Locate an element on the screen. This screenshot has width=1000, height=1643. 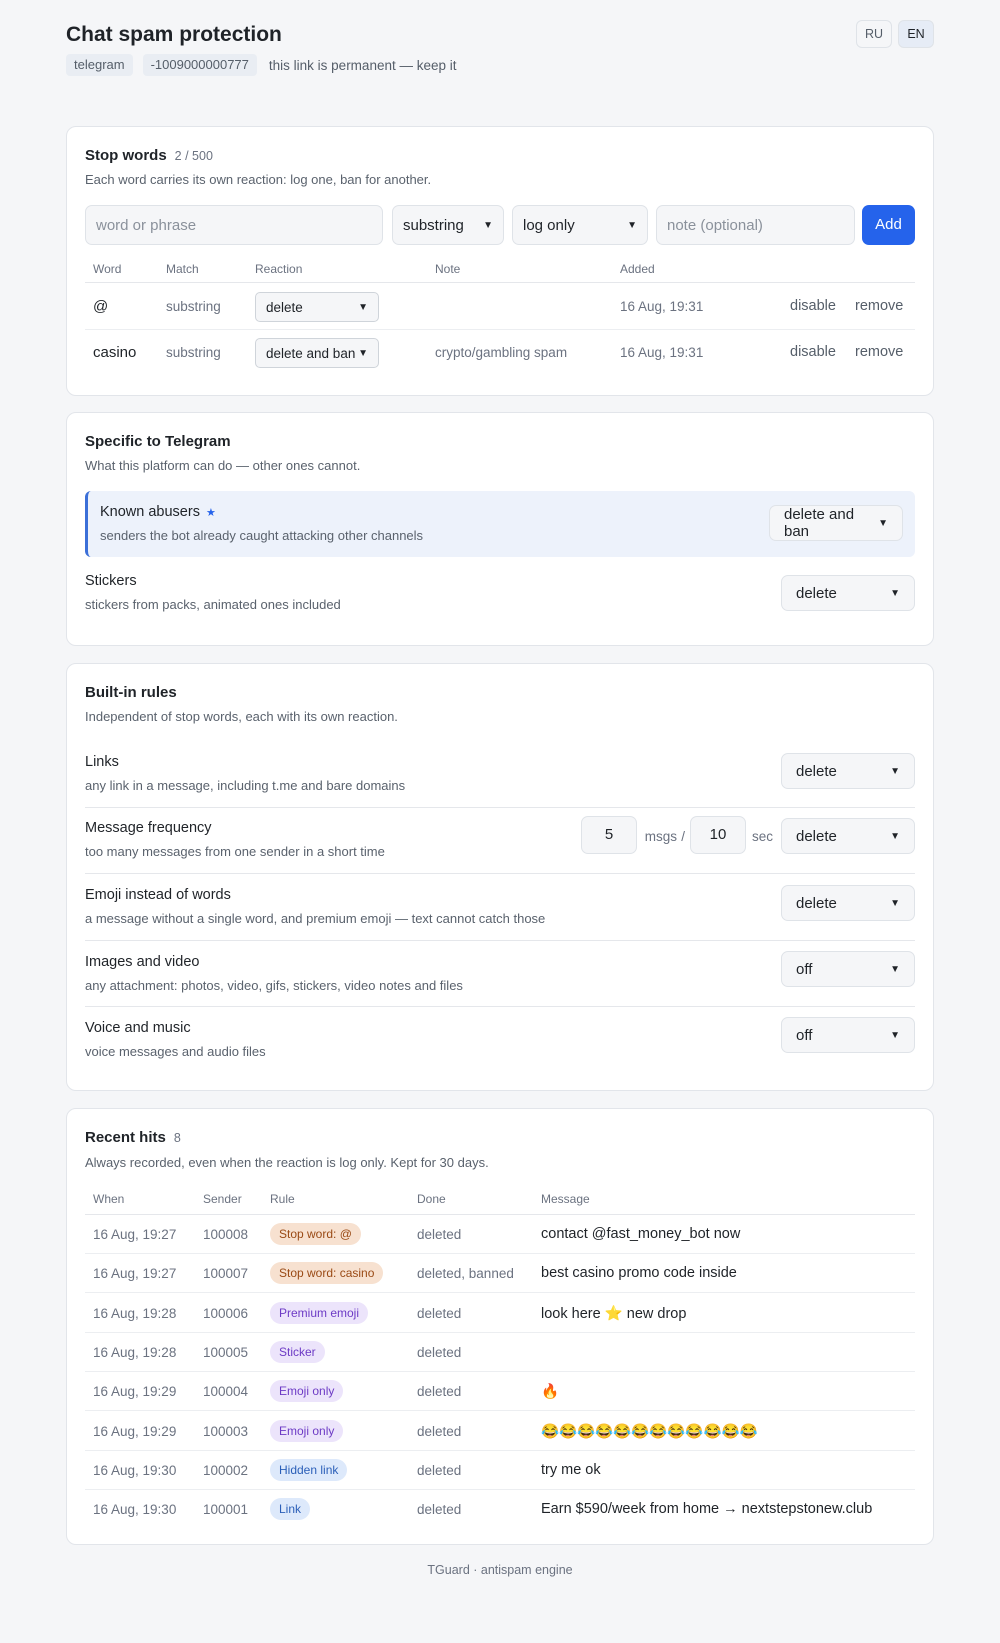
lang-en-button: EN is located at coordinates (916, 34).